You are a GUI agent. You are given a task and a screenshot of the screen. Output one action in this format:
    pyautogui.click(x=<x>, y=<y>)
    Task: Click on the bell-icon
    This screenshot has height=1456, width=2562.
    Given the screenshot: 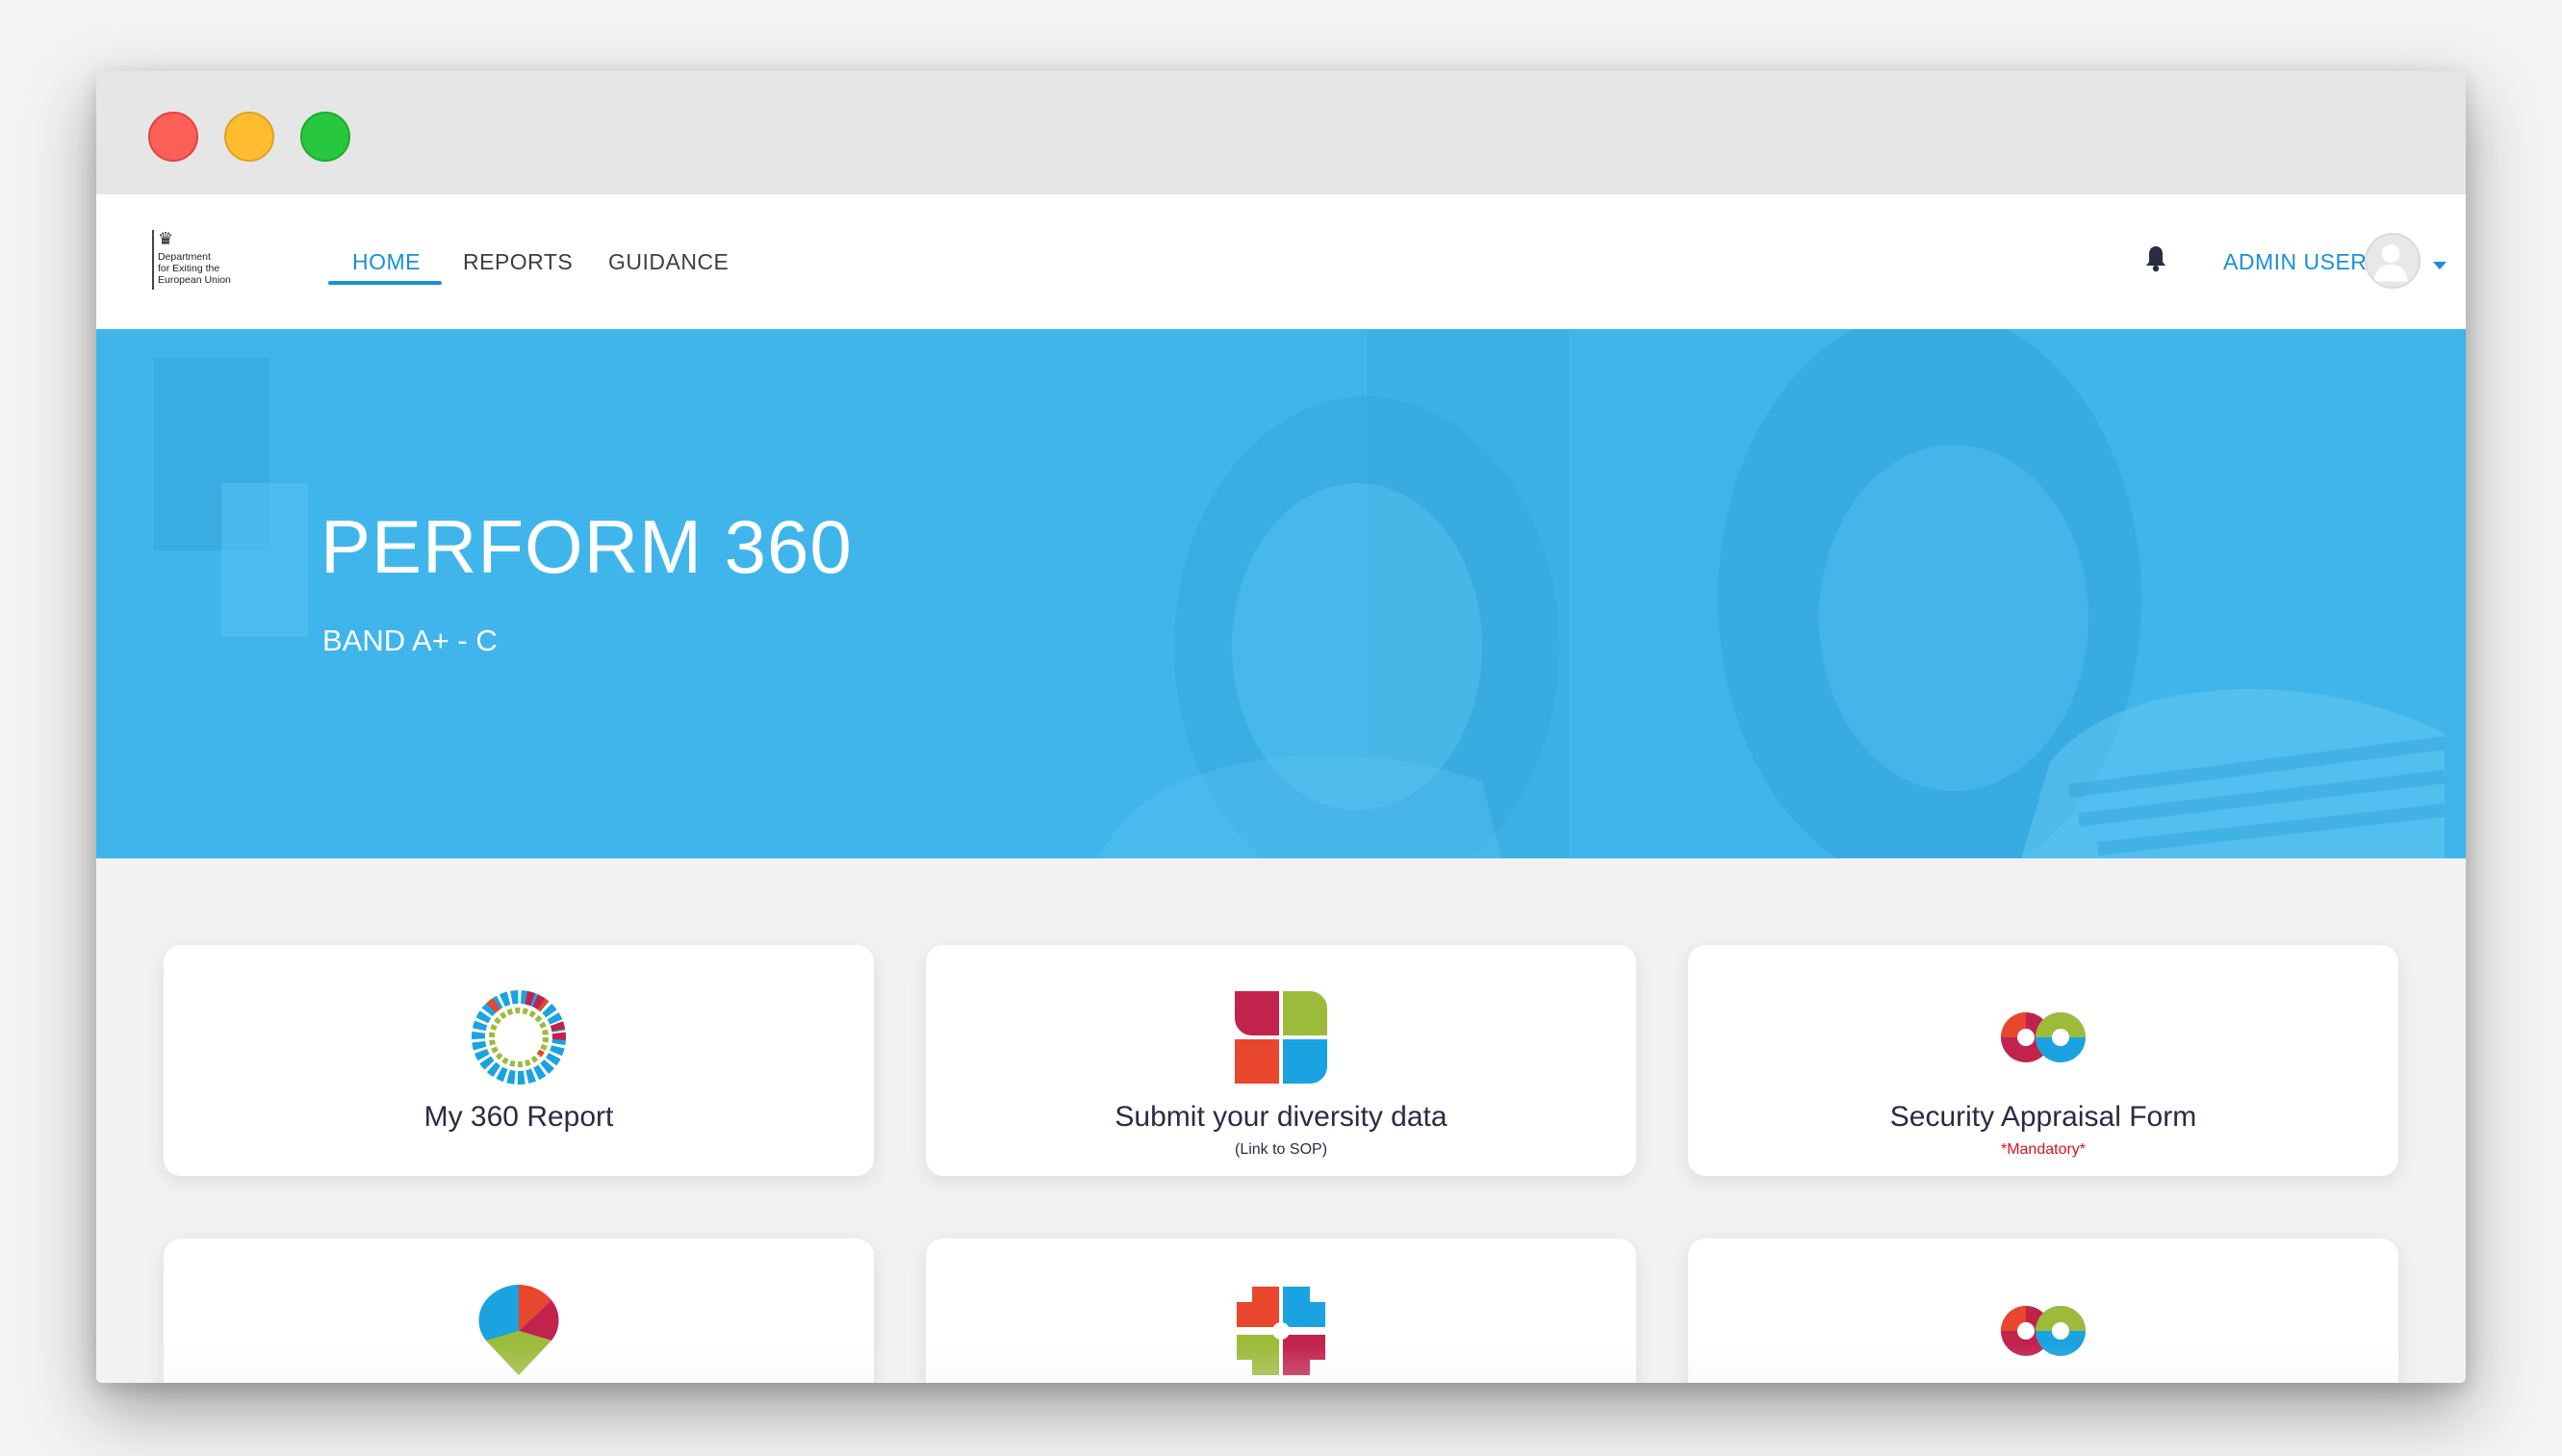 What is the action you would take?
    pyautogui.click(x=2155, y=258)
    